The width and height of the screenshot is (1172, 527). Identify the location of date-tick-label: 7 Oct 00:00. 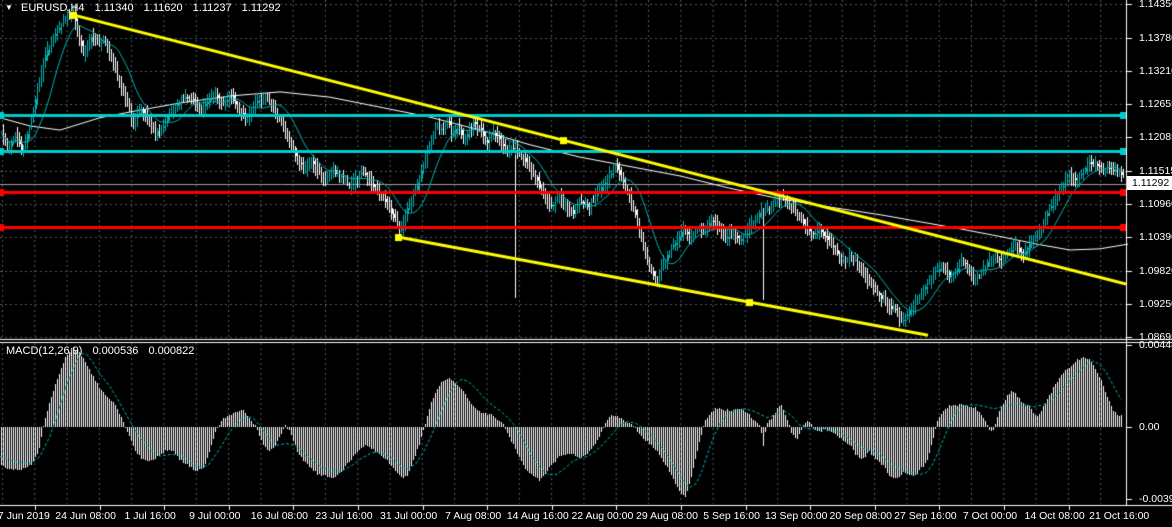
(990, 516).